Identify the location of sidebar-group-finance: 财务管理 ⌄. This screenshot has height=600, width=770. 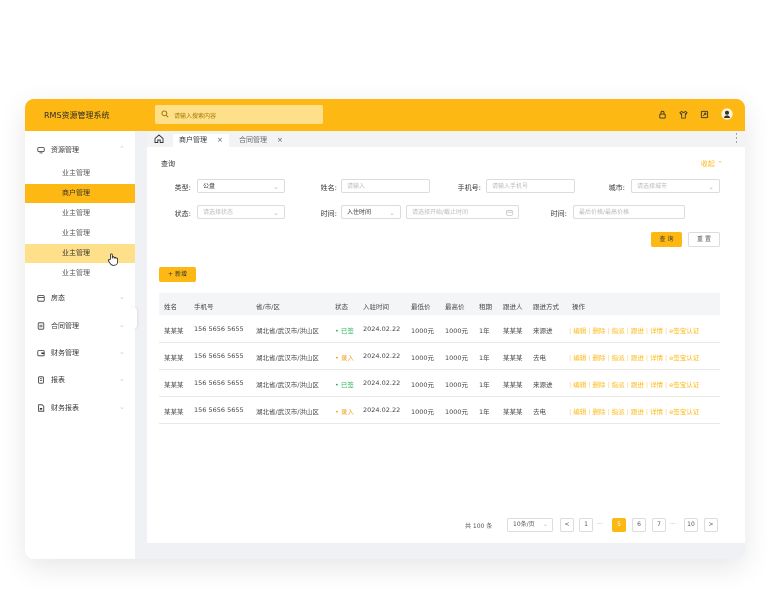
(81, 353).